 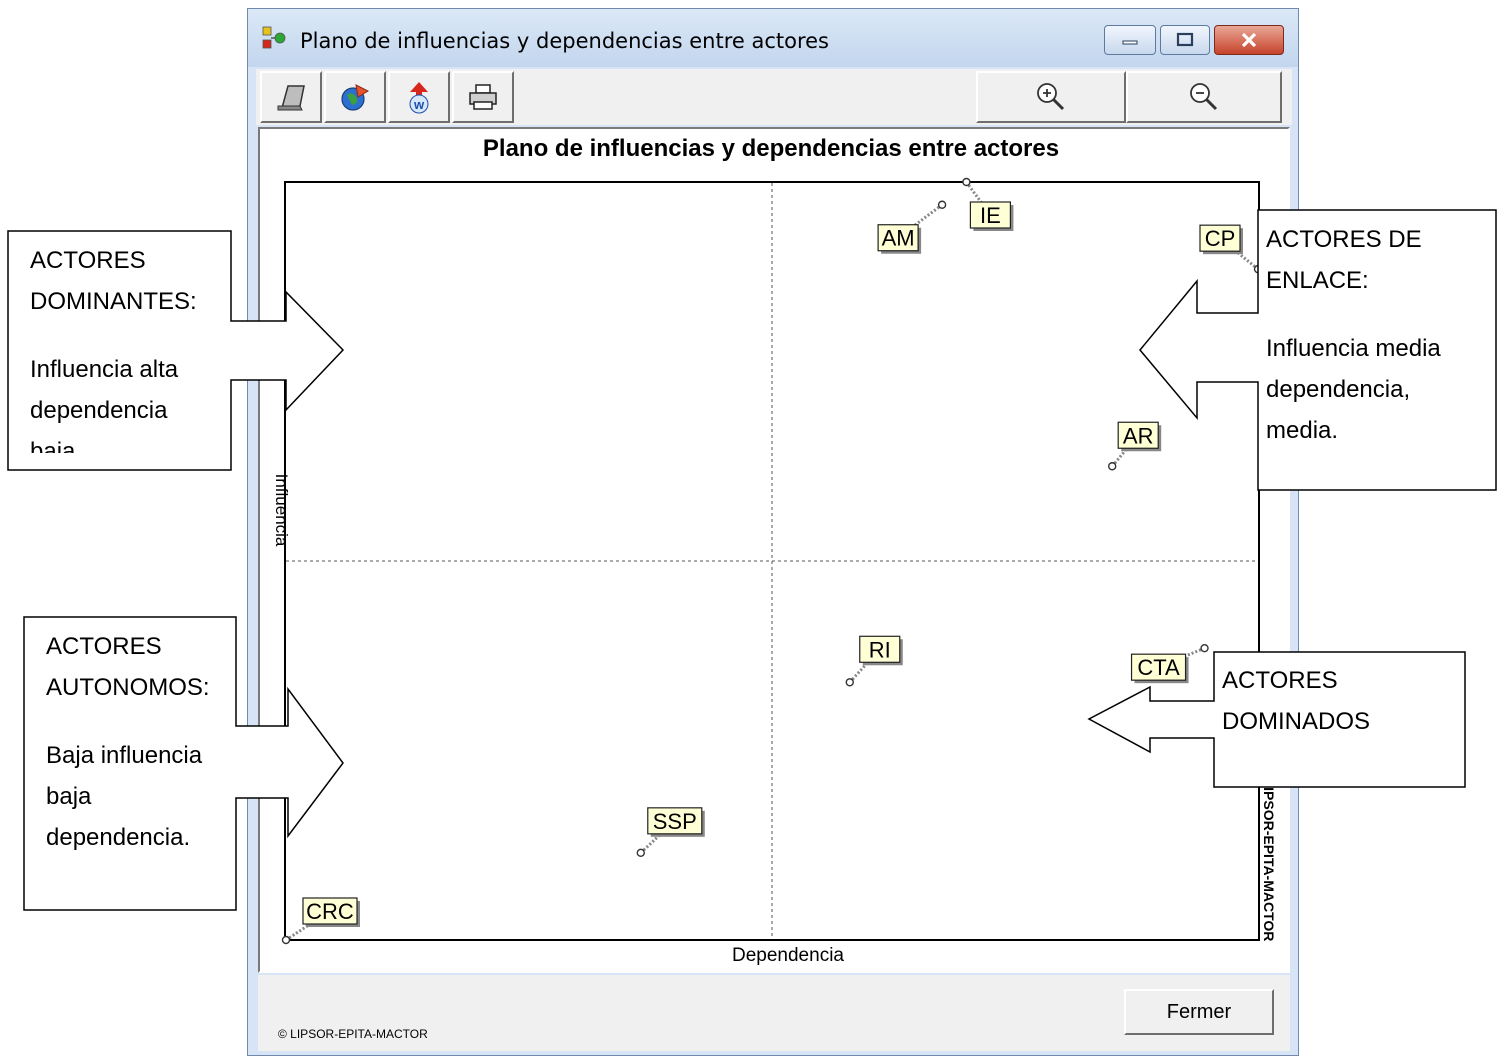 I want to click on actor-point-cp: CP, so click(x=1231, y=249).